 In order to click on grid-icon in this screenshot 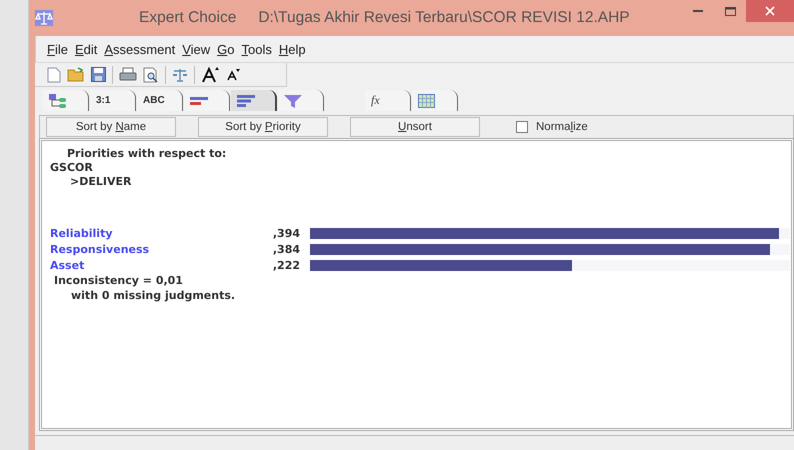, I will do `click(426, 101)`.